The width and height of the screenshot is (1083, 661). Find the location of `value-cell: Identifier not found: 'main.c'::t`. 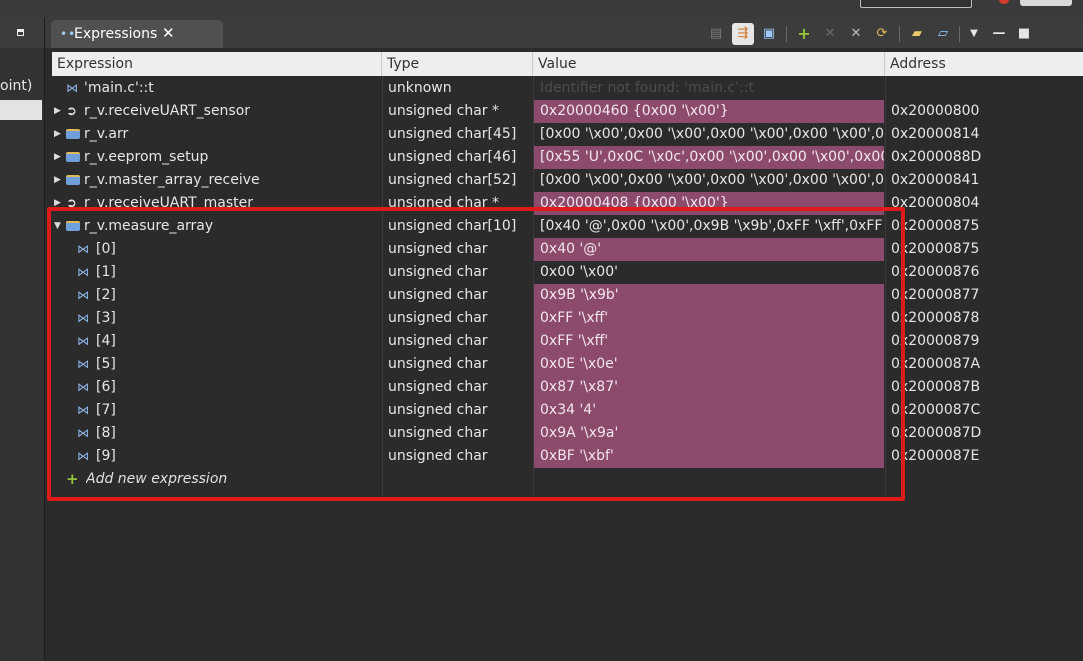

value-cell: Identifier not found: 'main.c'::t is located at coordinates (647, 88).